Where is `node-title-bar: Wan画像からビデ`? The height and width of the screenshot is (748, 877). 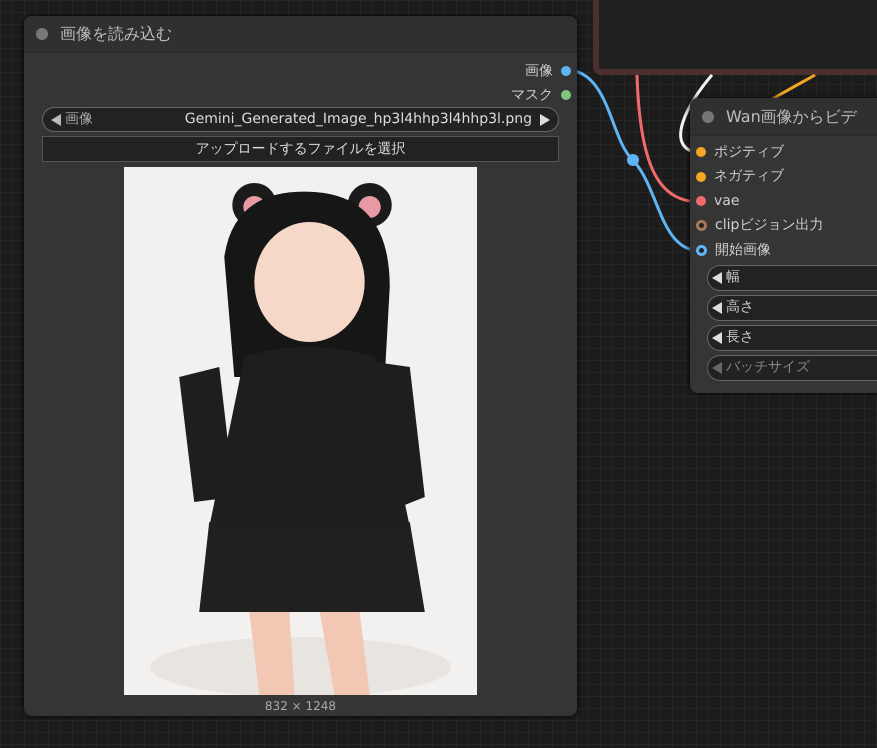 node-title-bar: Wan画像からビデ is located at coordinates (783, 117).